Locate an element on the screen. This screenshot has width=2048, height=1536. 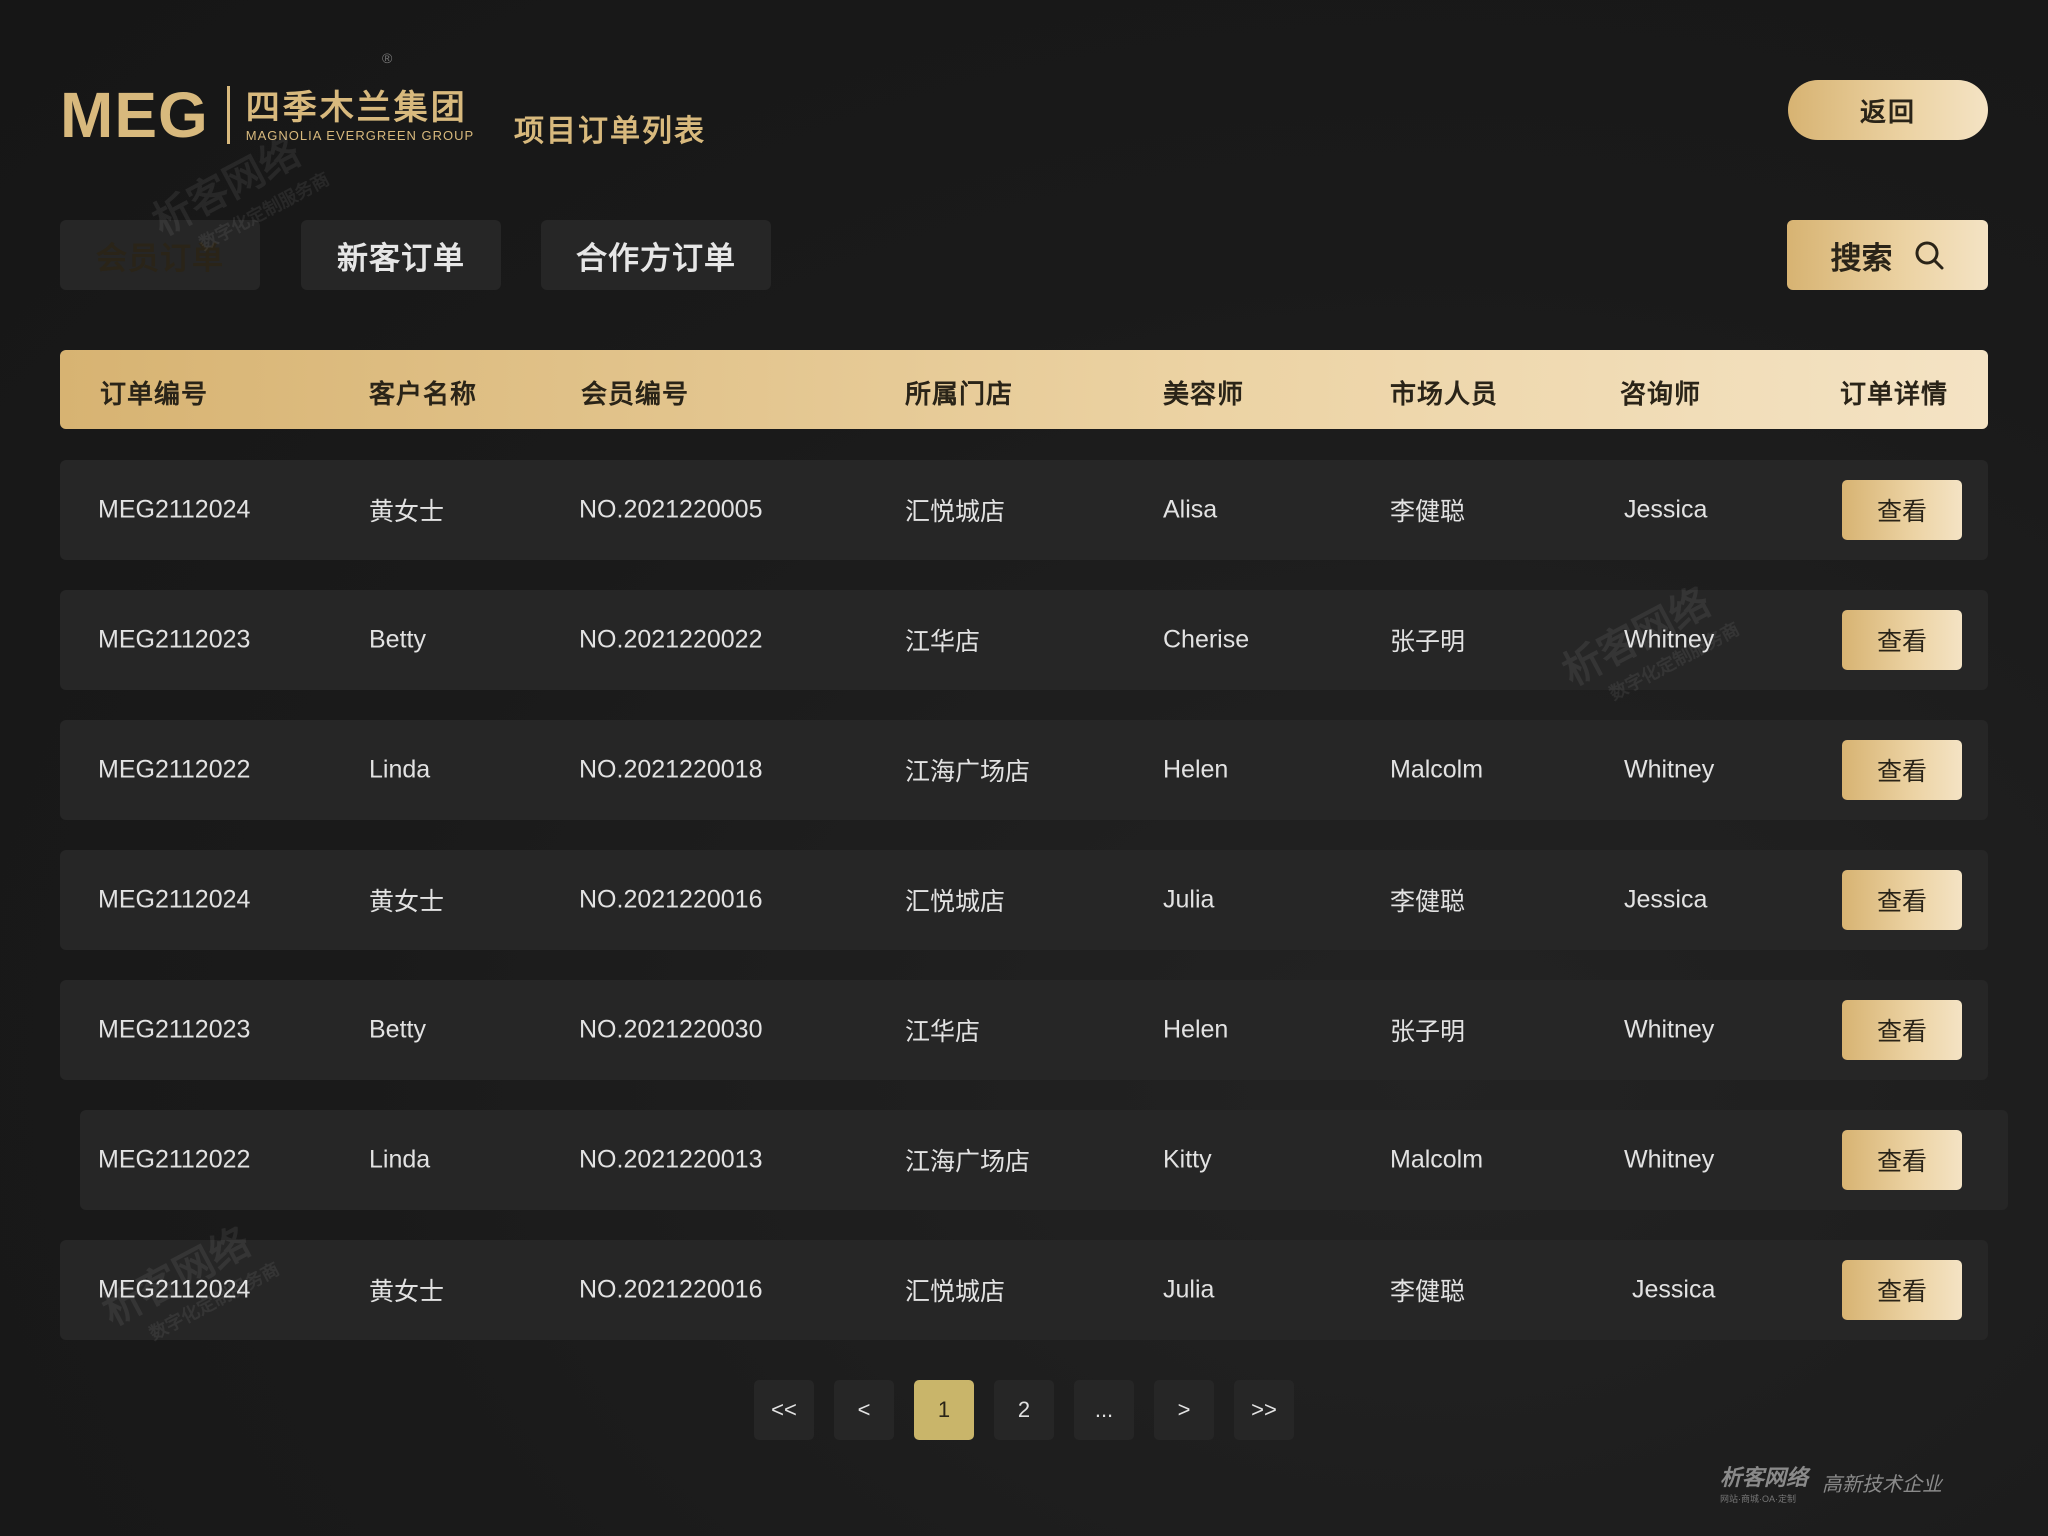
footer-brand: 析客网络 is located at coordinates (1764, 1477).